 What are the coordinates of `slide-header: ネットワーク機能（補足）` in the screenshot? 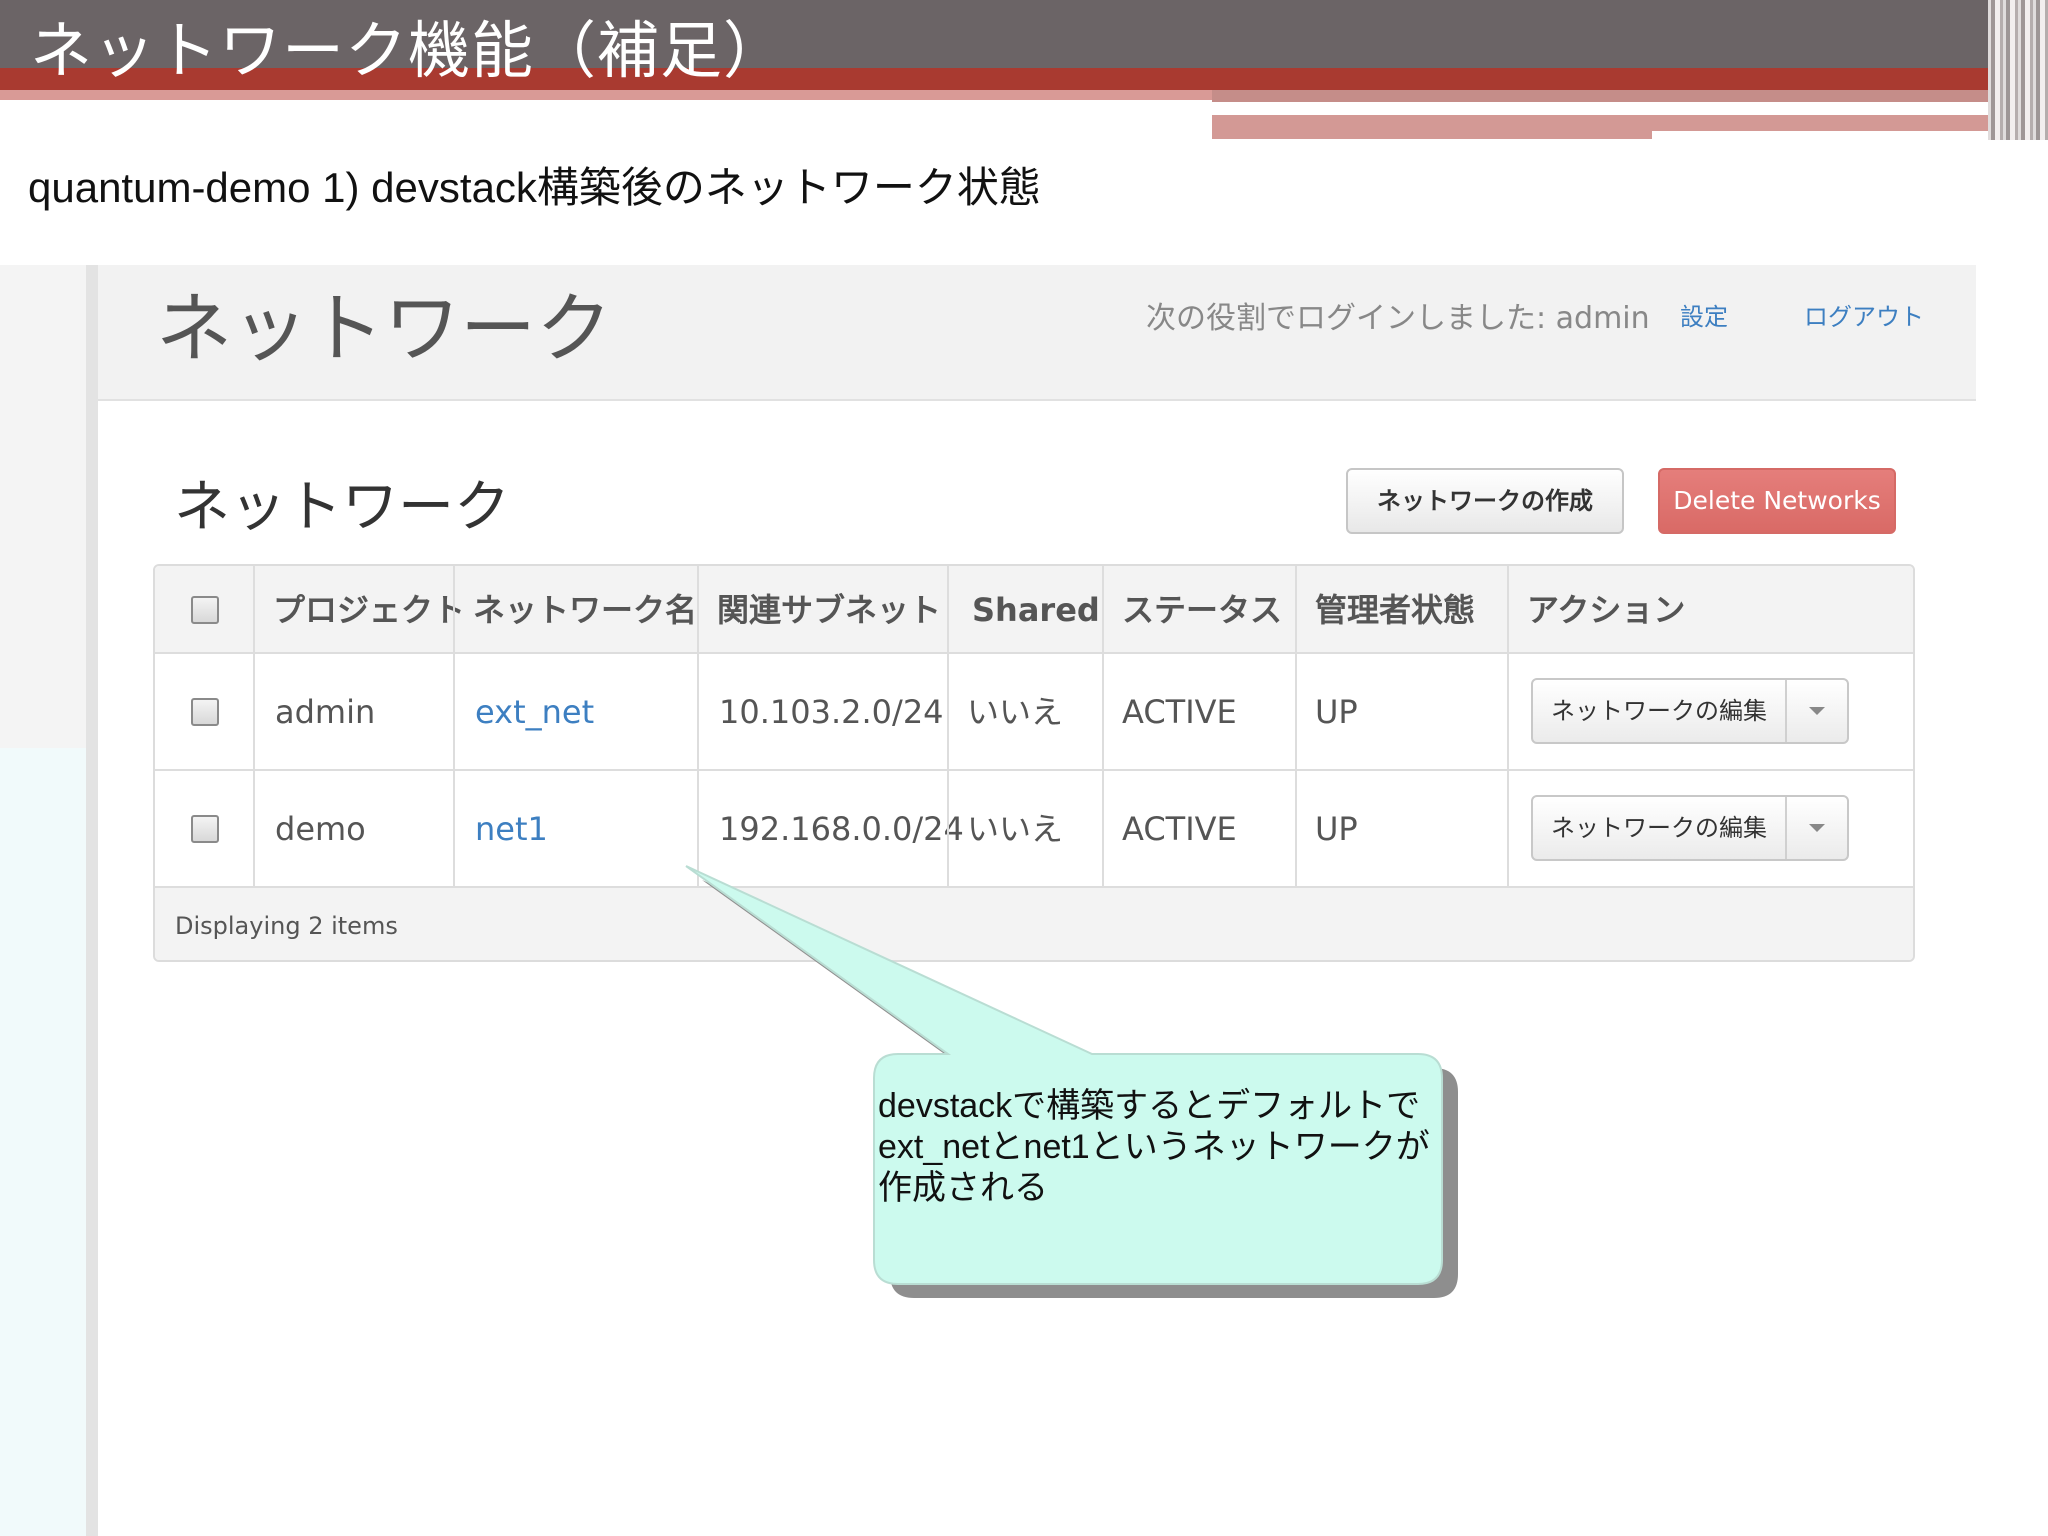 It's located at (1024, 70).